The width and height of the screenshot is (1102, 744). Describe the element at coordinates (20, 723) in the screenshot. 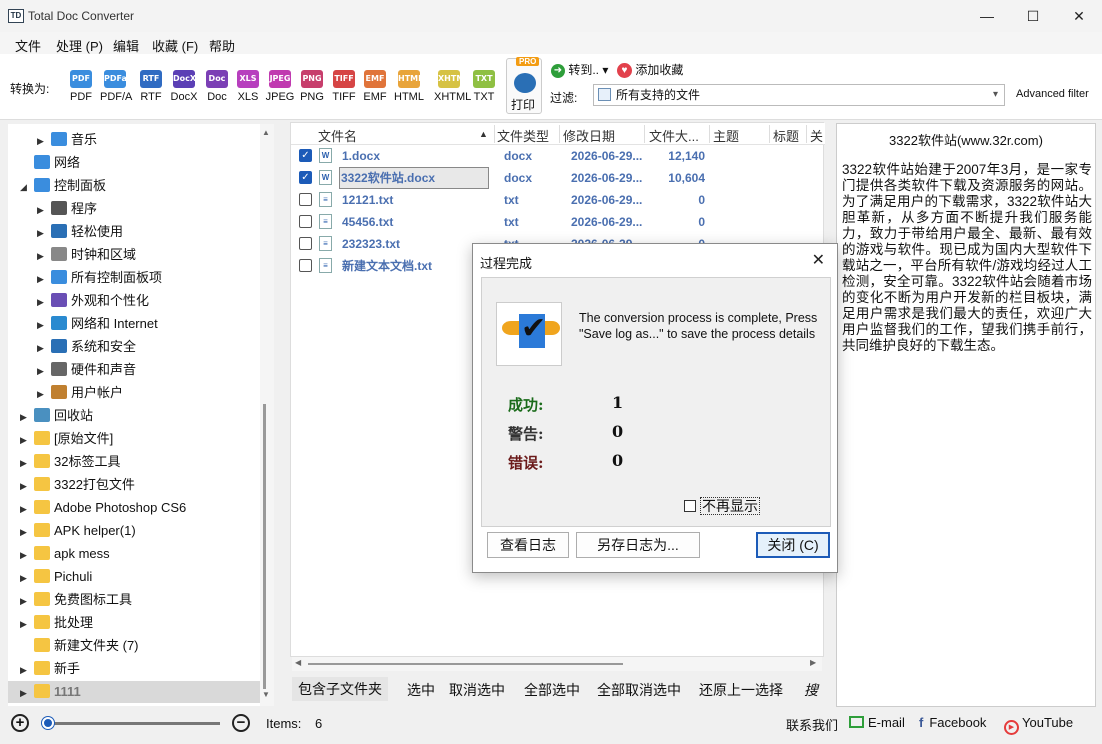

I see `zoom-in-button: +` at that location.